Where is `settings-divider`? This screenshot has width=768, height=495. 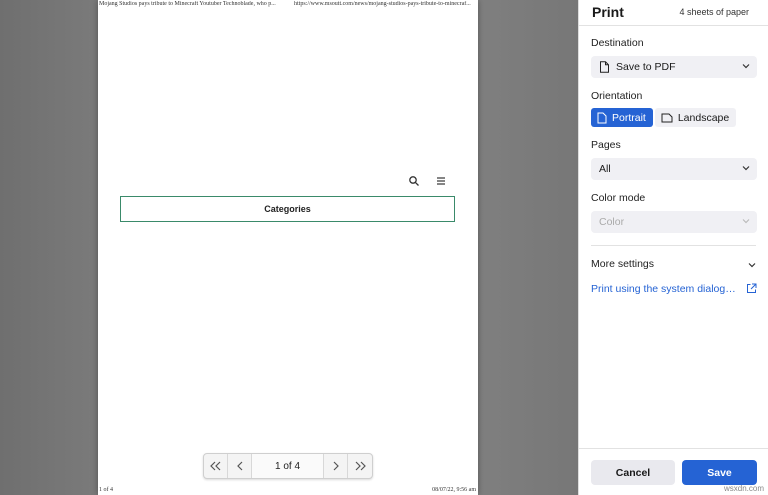 settings-divider is located at coordinates (673, 245).